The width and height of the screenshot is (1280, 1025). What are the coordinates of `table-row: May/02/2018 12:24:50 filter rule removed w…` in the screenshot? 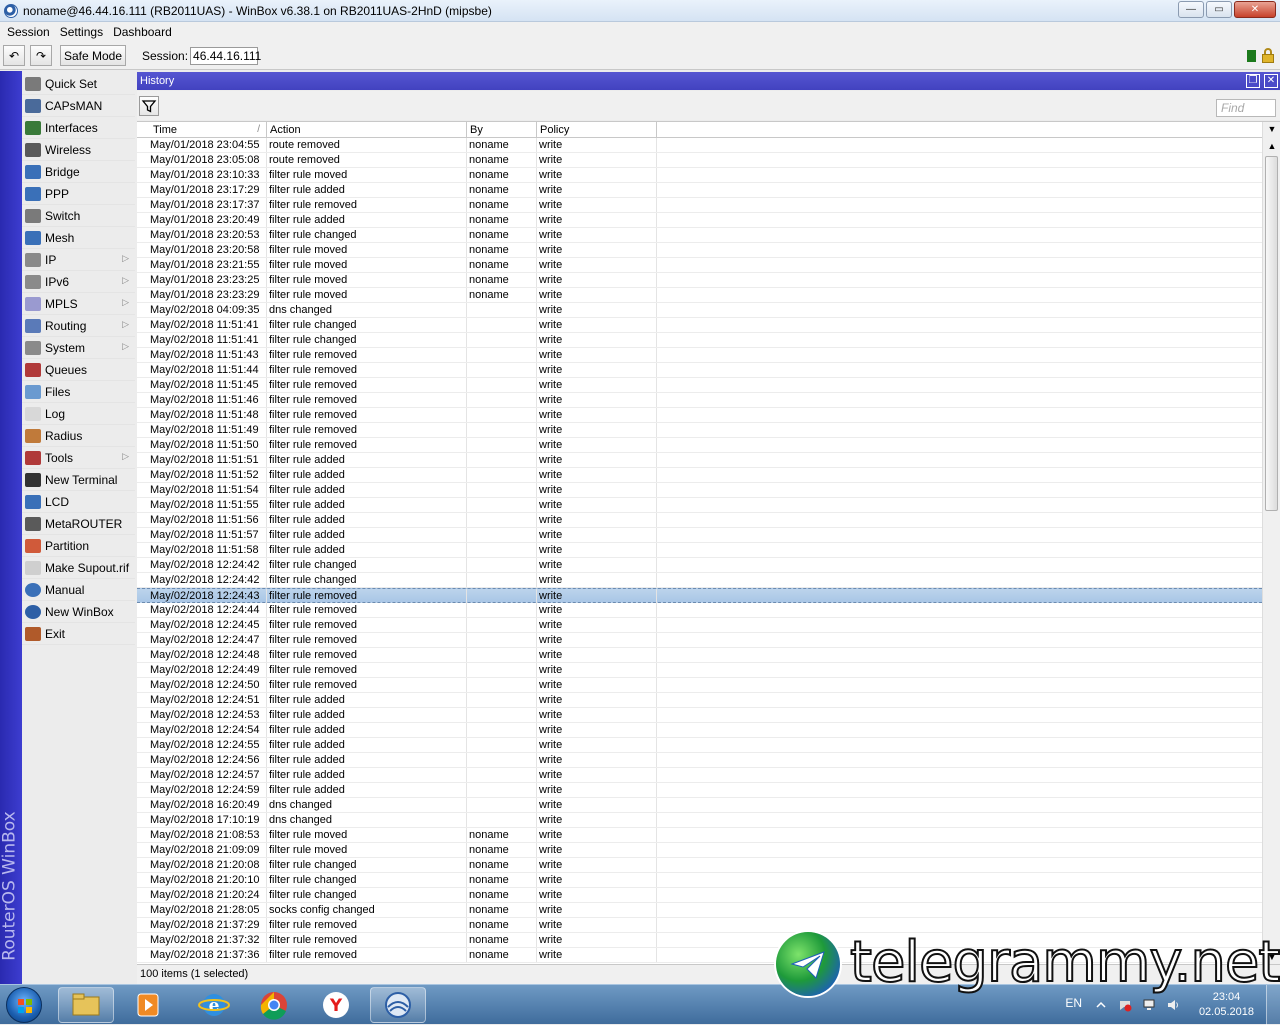 It's located at (699, 685).